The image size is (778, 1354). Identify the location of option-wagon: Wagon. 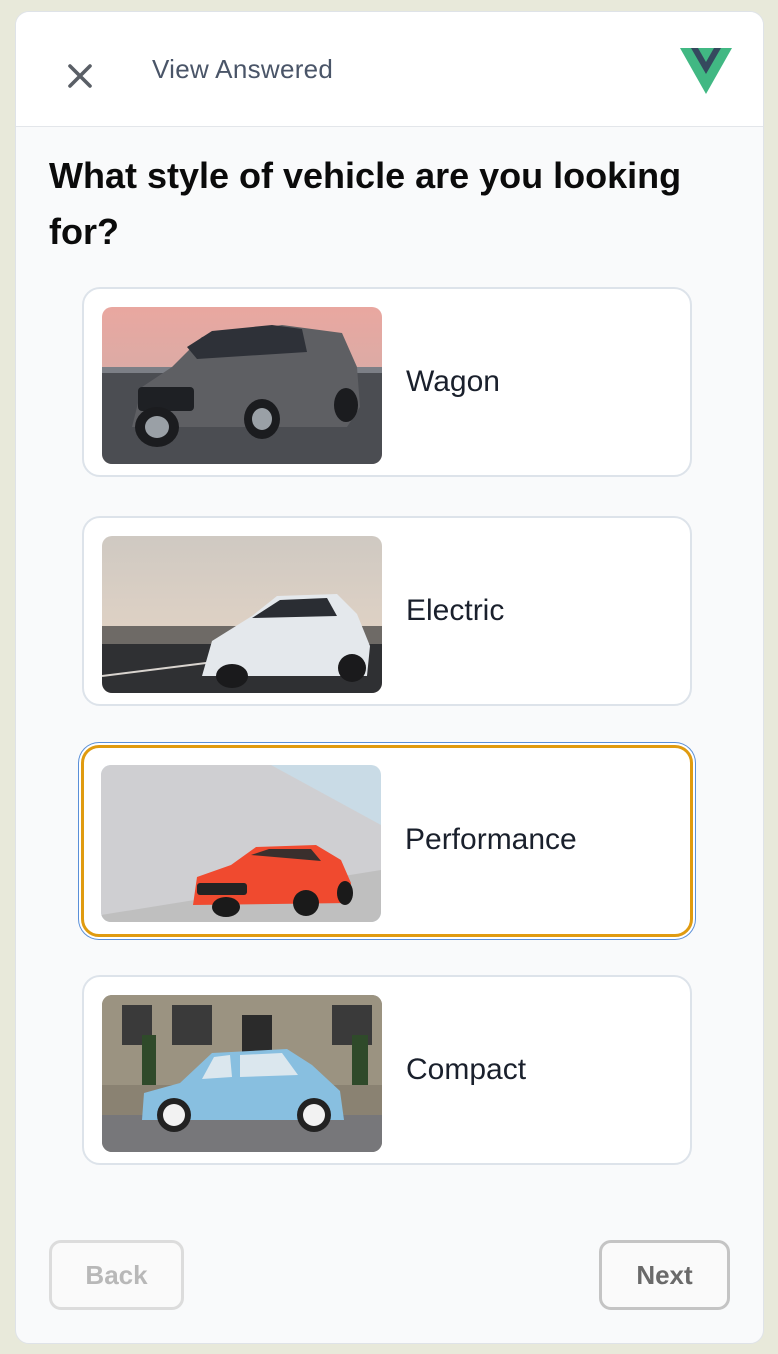
(387, 382).